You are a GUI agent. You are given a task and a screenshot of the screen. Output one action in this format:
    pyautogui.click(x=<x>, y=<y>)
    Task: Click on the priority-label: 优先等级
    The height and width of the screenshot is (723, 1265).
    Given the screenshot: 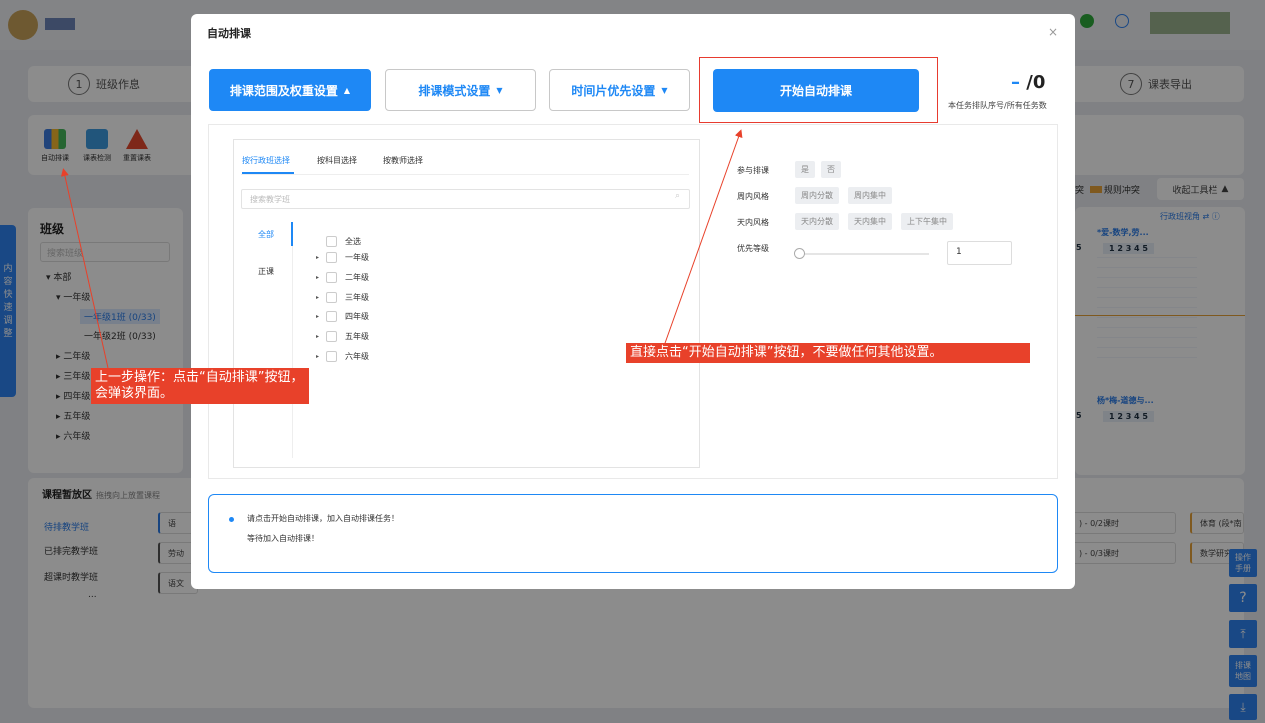 What is the action you would take?
    pyautogui.click(x=753, y=248)
    